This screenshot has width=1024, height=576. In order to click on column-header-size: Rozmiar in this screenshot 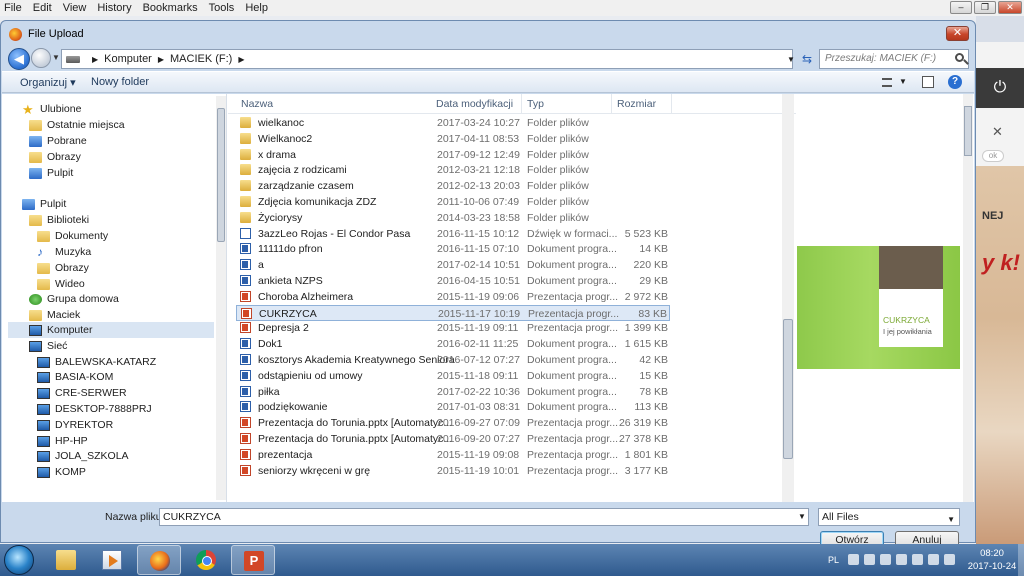, I will do `click(636, 104)`.